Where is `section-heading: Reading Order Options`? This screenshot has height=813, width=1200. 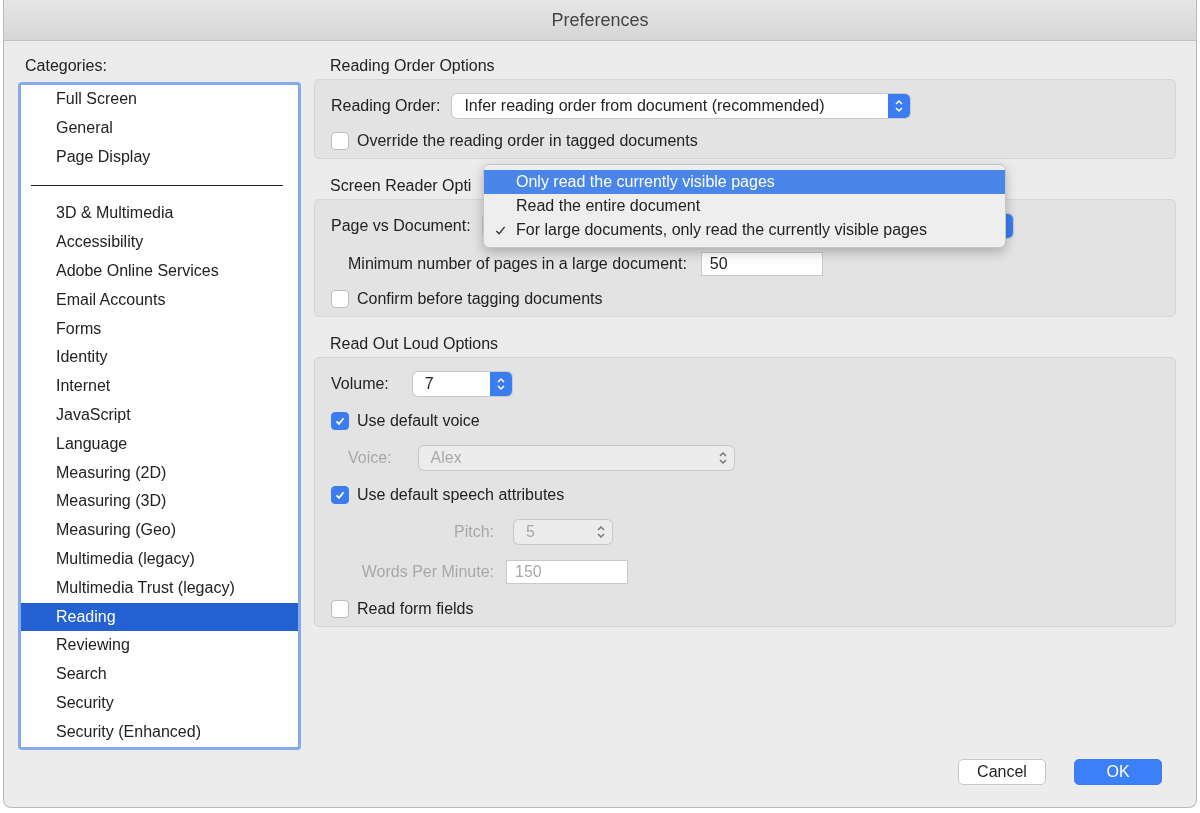
section-heading: Reading Order Options is located at coordinates (412, 66).